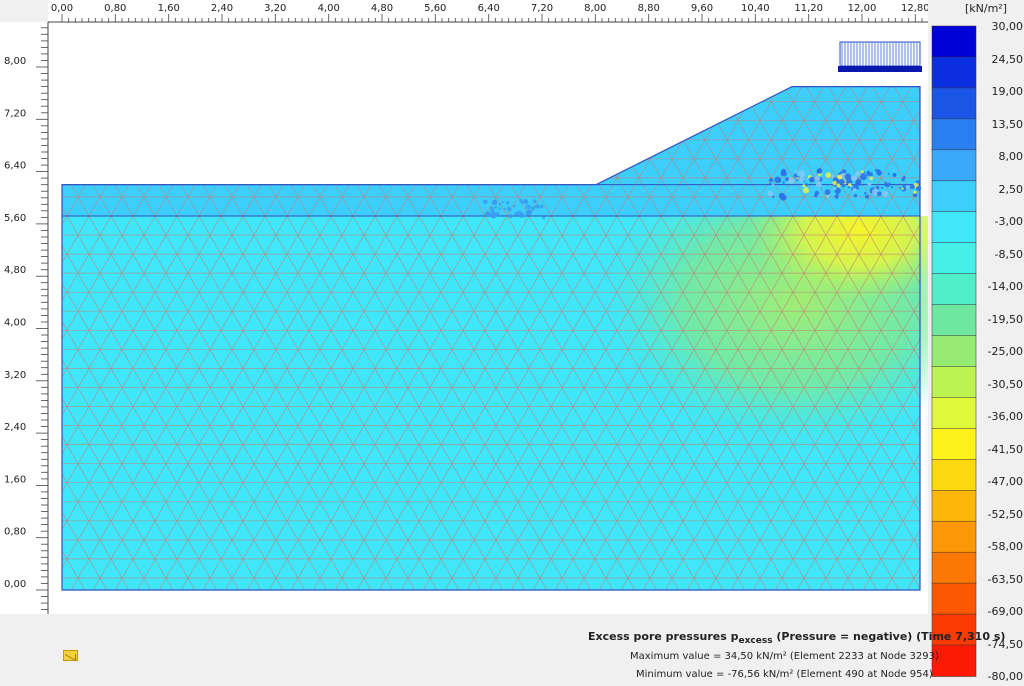  What do you see at coordinates (15, 113) in the screenshot?
I see `y-tick-label: 7,20` at bounding box center [15, 113].